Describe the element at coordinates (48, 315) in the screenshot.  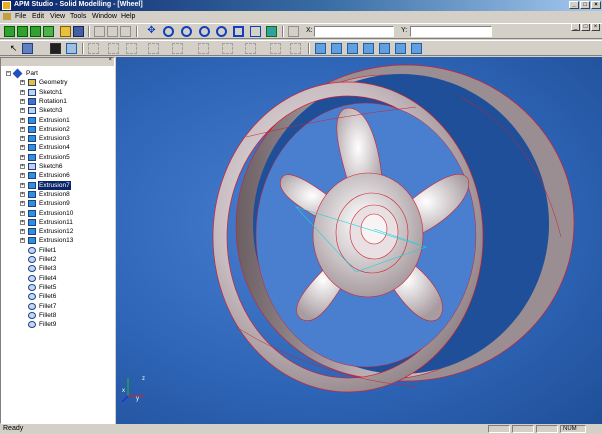
I see `tree-item-label: Fillet8` at that location.